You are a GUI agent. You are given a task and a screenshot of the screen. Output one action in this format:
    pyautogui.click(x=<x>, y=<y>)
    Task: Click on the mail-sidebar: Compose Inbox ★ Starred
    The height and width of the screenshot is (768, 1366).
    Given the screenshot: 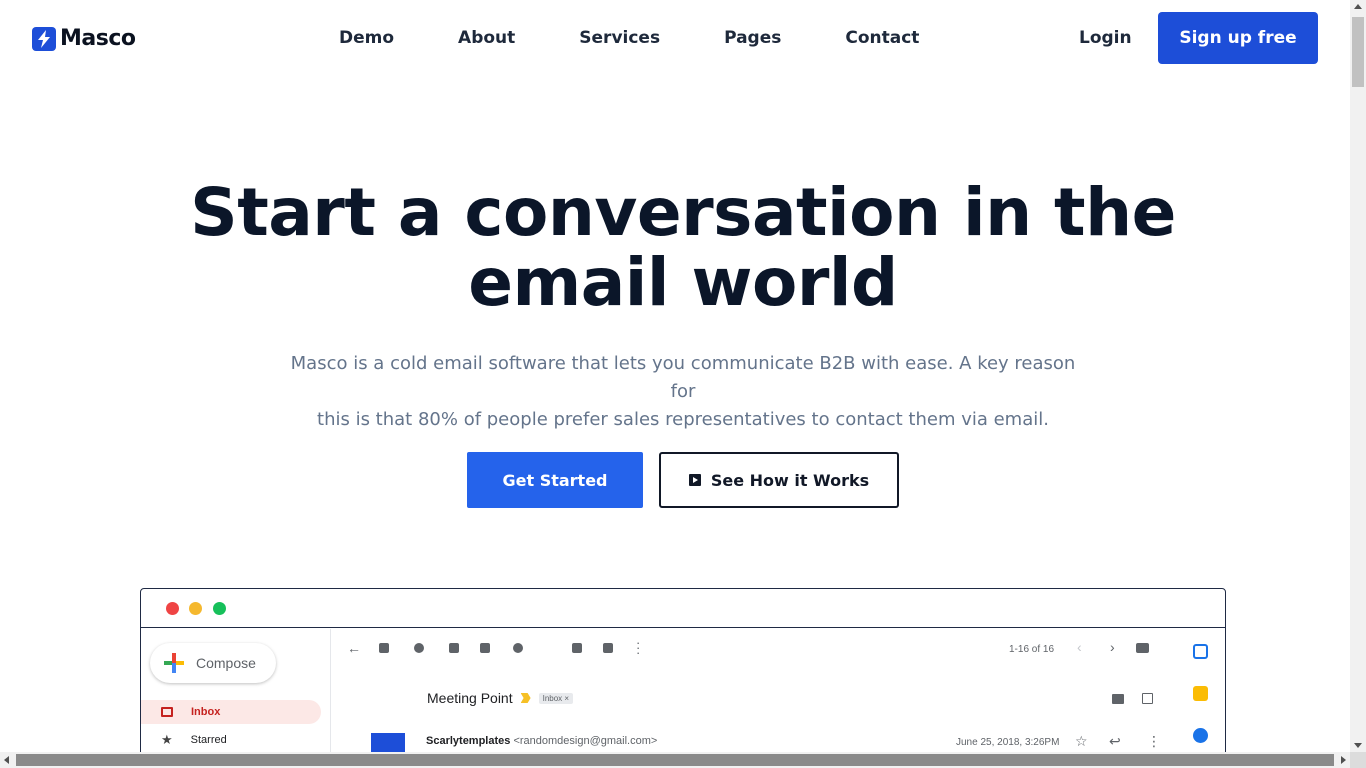 What is the action you would take?
    pyautogui.click(x=236, y=698)
    